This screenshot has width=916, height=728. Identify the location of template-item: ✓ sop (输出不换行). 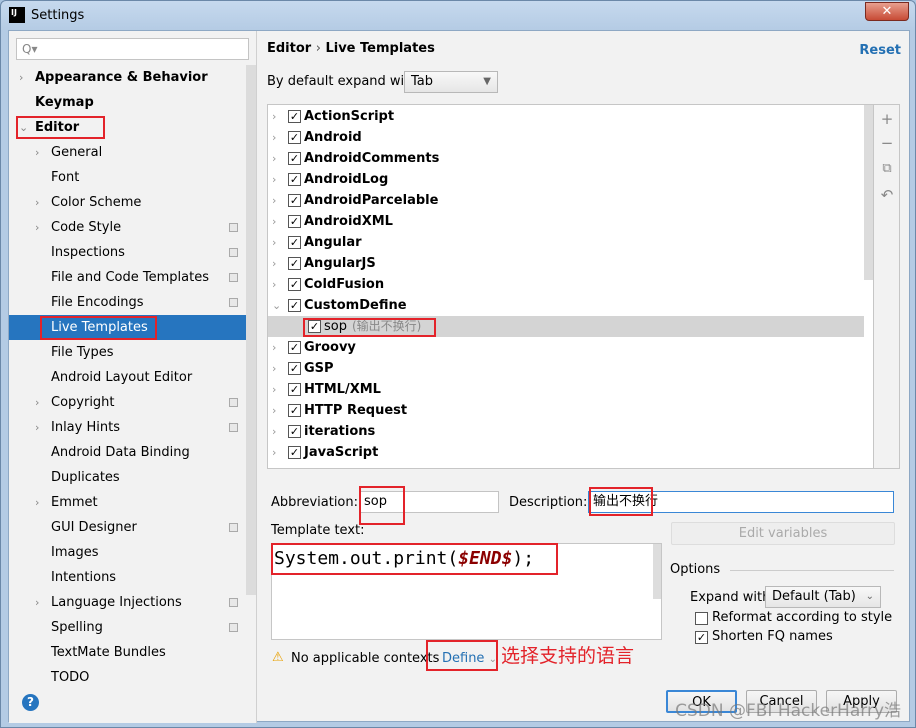
(566, 326).